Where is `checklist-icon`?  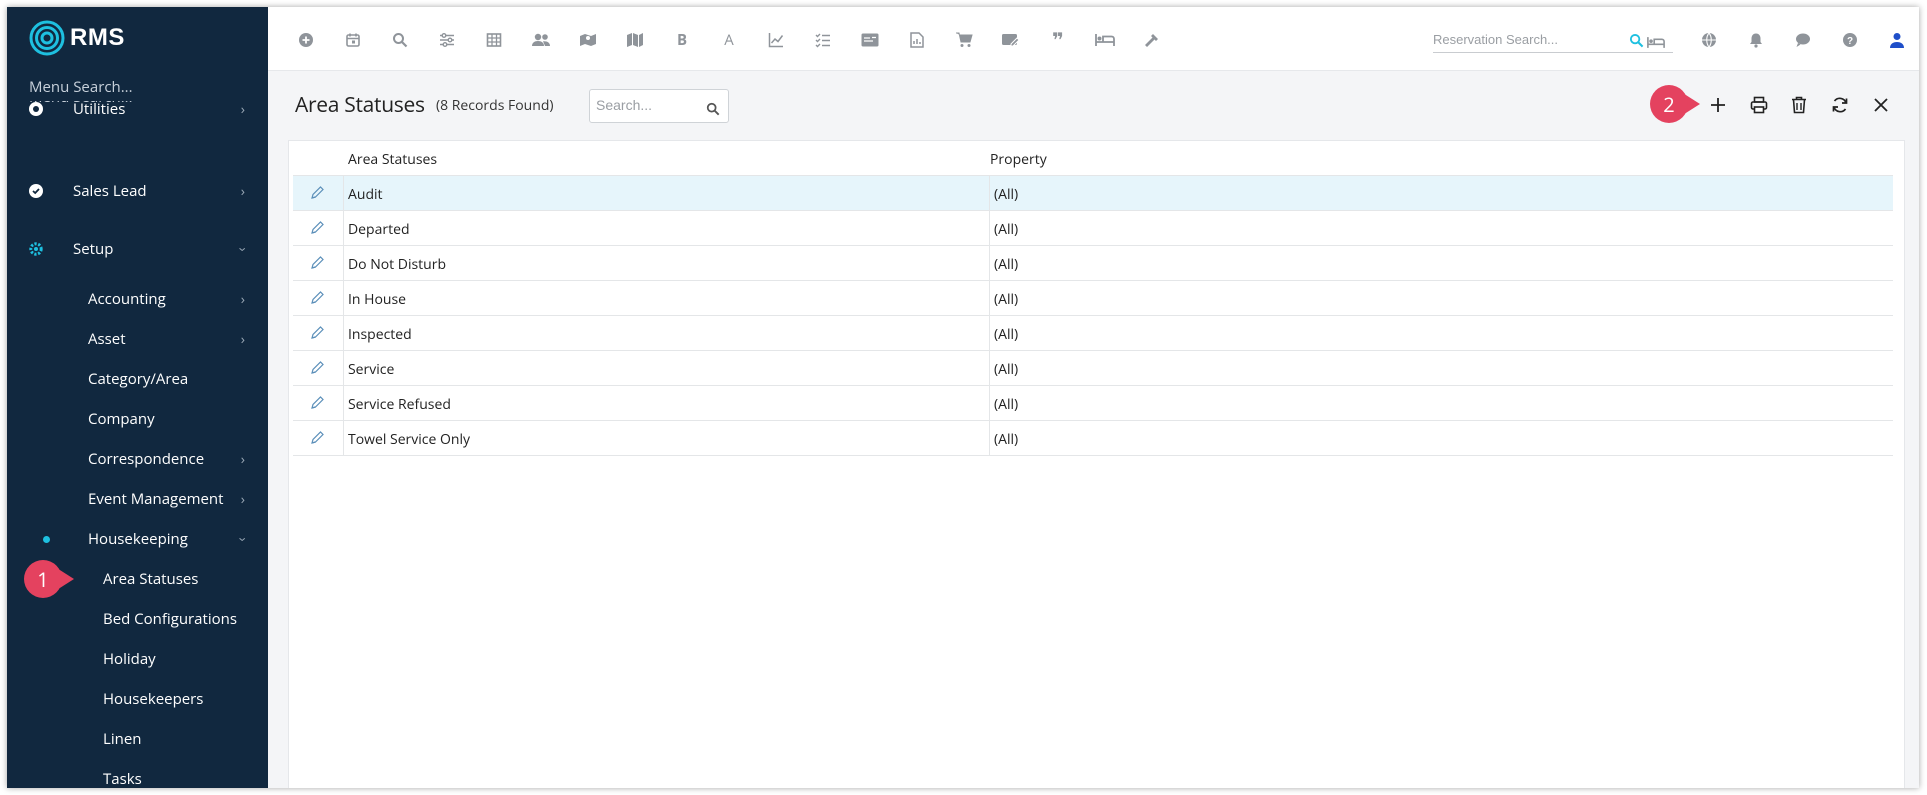 checklist-icon is located at coordinates (823, 40).